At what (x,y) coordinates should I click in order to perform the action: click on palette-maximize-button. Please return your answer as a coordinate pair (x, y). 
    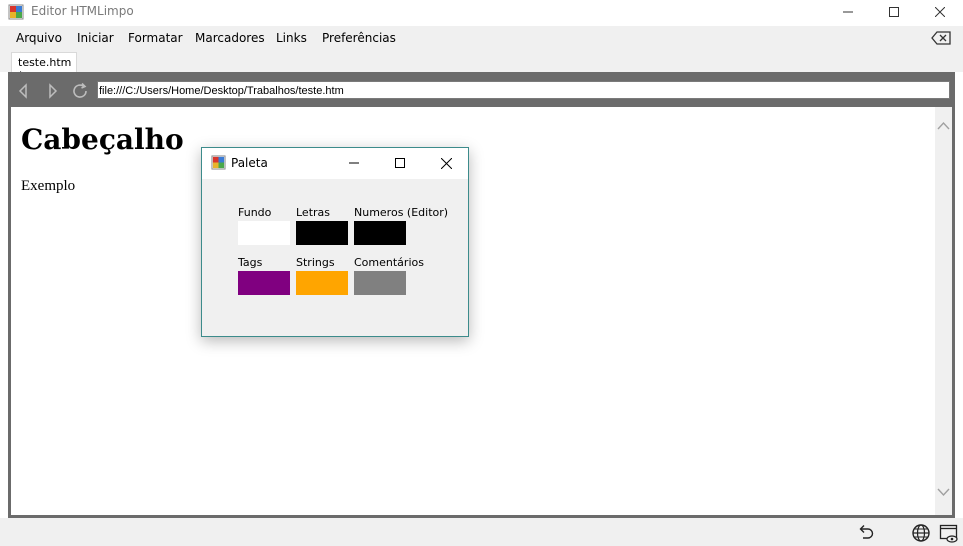
    Looking at the image, I should click on (400, 163).